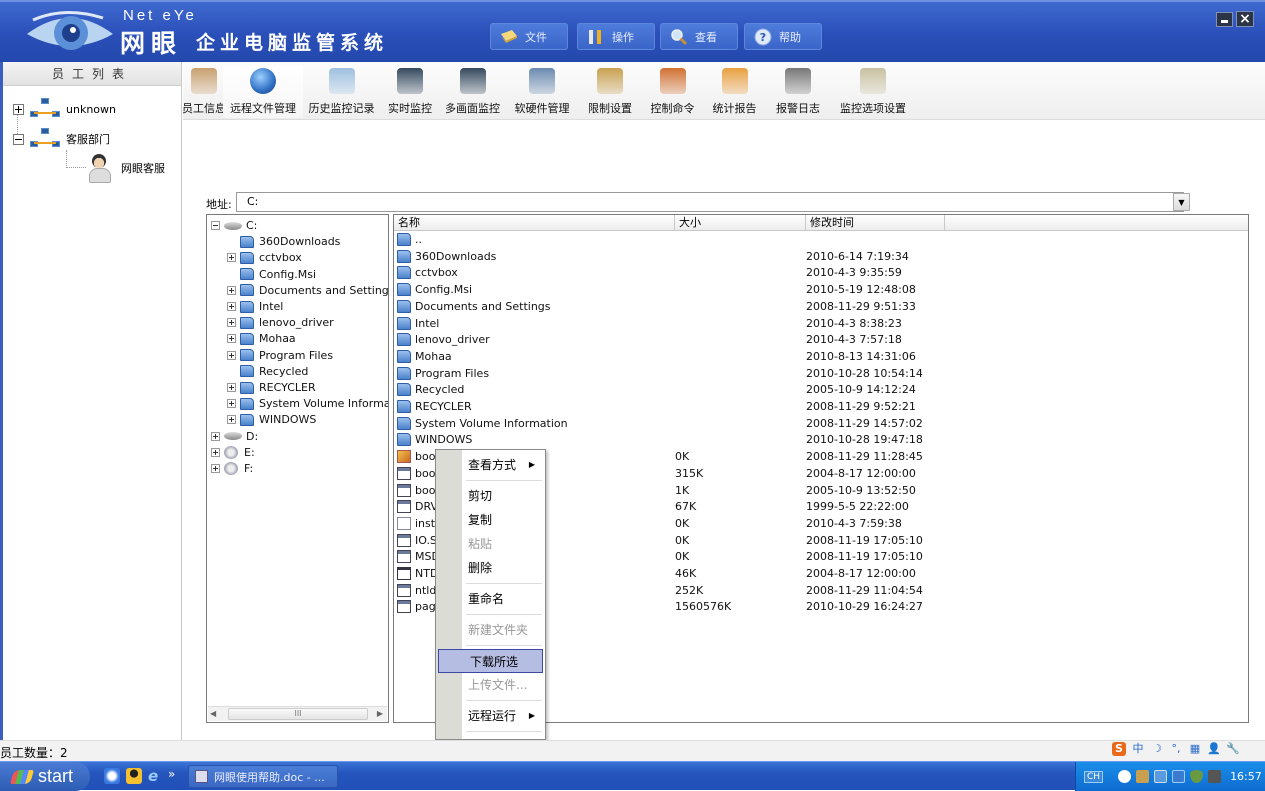 Image resolution: width=1265 pixels, height=791 pixels. Describe the element at coordinates (821, 290) in the screenshot. I see `file-row: Config.Msi 2010-5-19 12:48:08` at that location.